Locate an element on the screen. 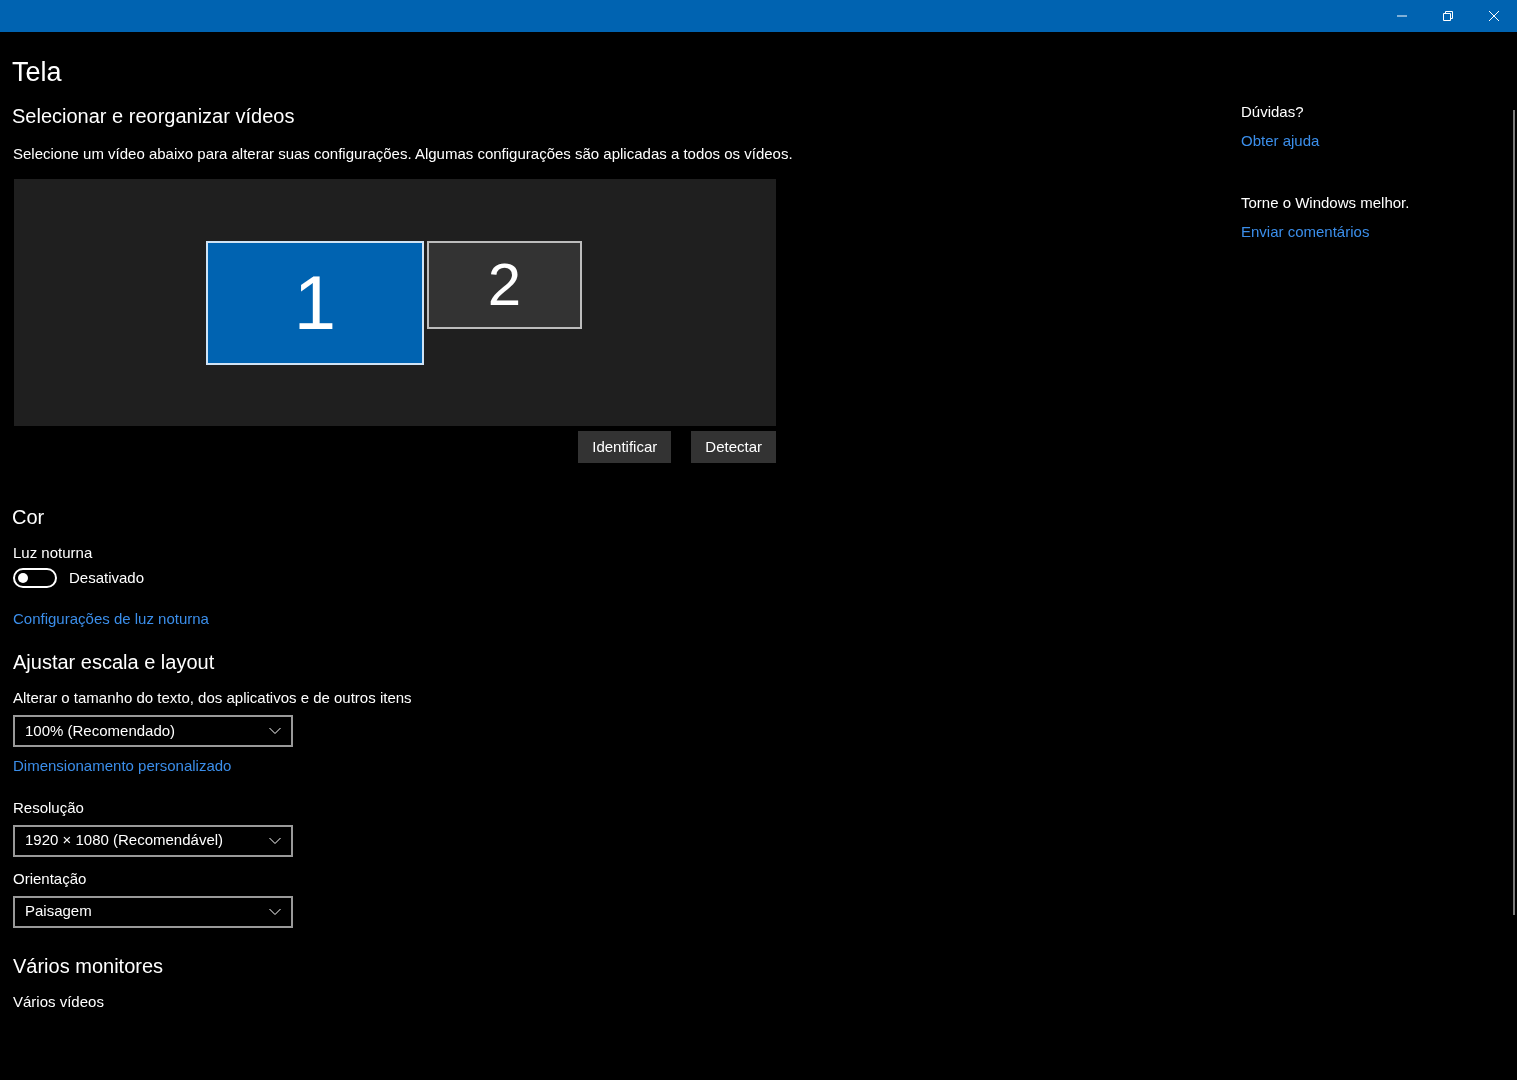 The width and height of the screenshot is (1517, 1080). section-heading: Selecionar e reorganizar vídeos is located at coordinates (154, 116).